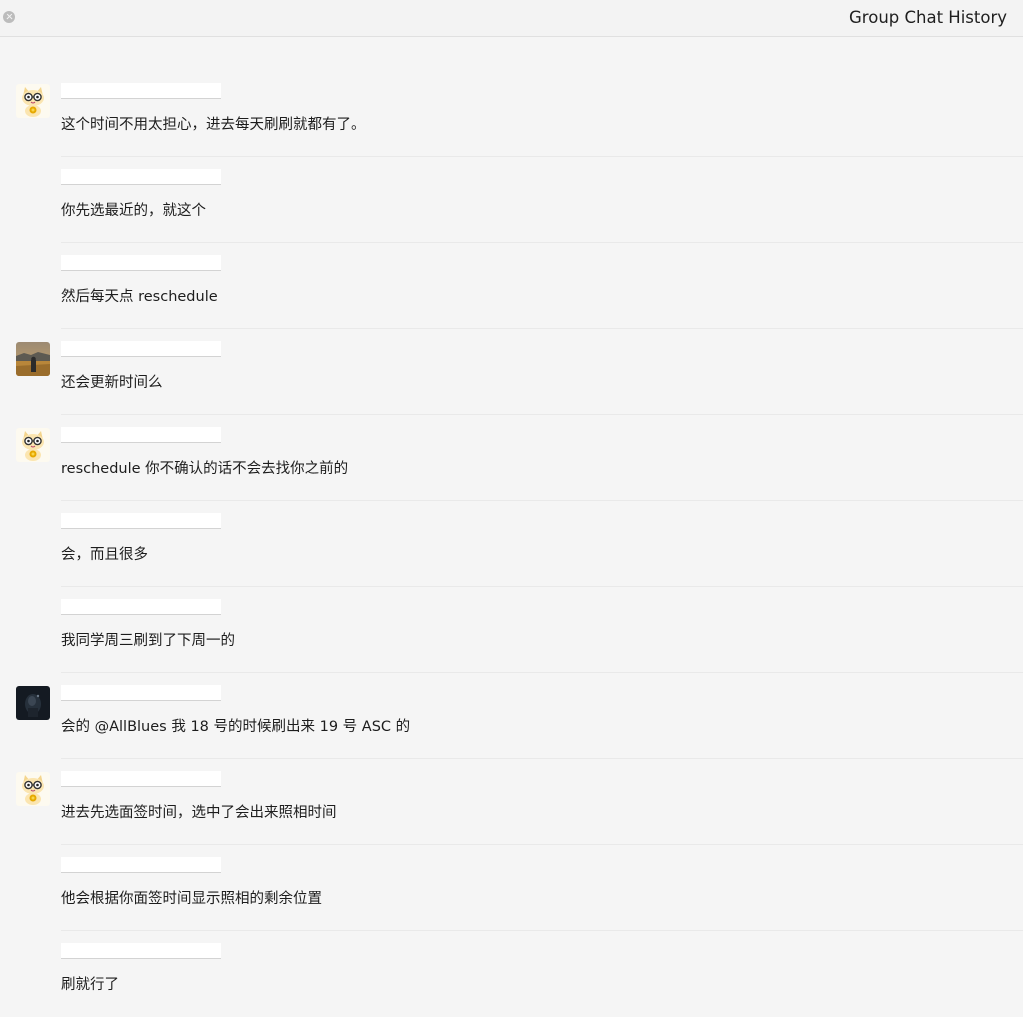 The image size is (1023, 1017). Describe the element at coordinates (511, 458) in the screenshot. I see `message-item: reschedule 你不确认的话不会去找你之前的` at that location.